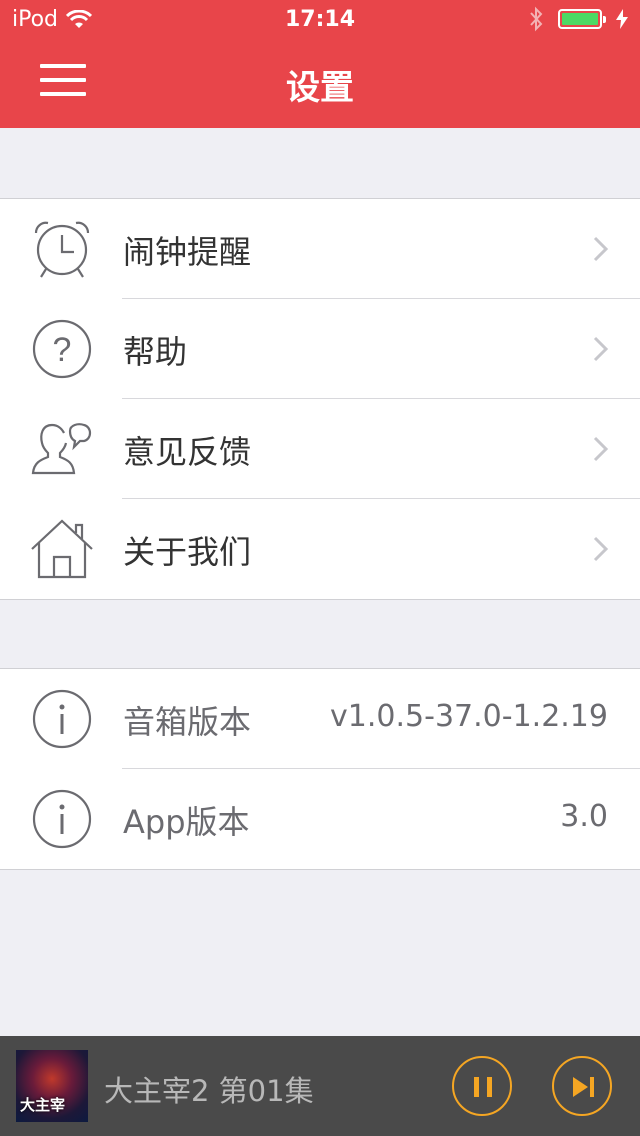  I want to click on navigation-bar: 设置, so click(320, 84).